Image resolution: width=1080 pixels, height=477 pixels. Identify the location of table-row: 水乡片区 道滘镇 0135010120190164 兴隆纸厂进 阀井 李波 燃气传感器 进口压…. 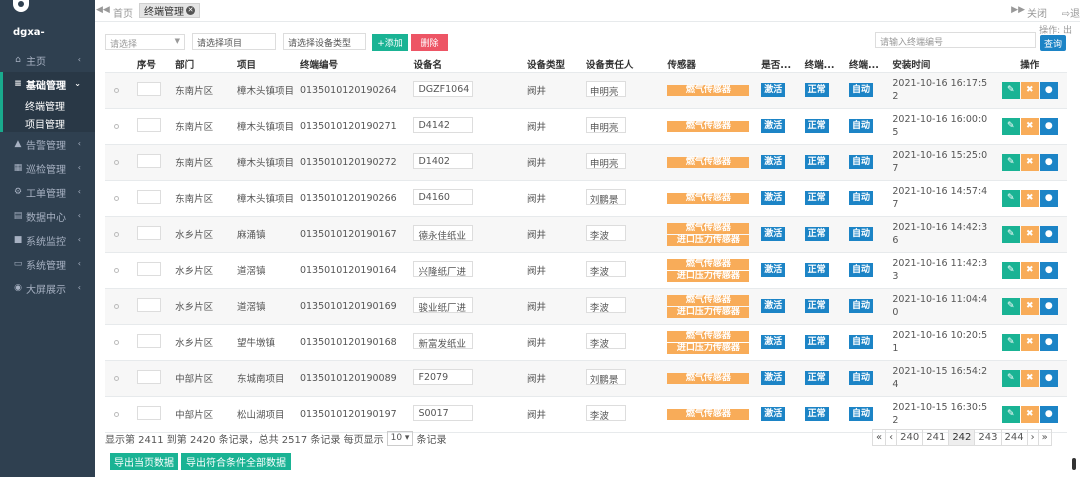
(586, 270).